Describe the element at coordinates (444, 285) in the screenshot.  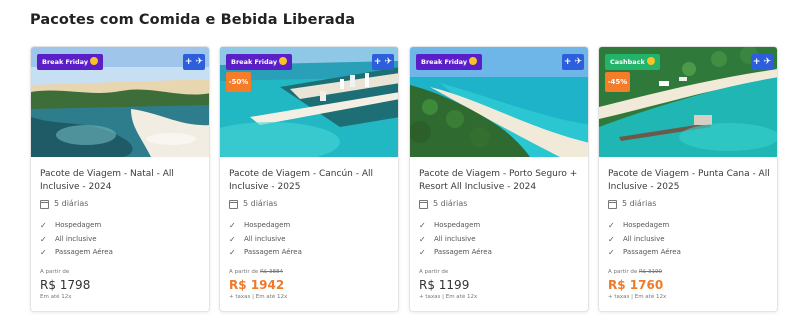
I see `price: R$ 1199` at that location.